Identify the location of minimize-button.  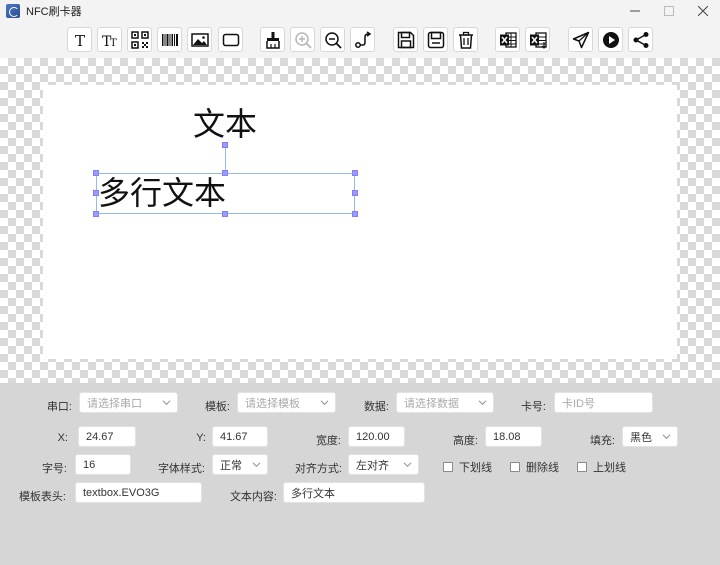
(635, 11).